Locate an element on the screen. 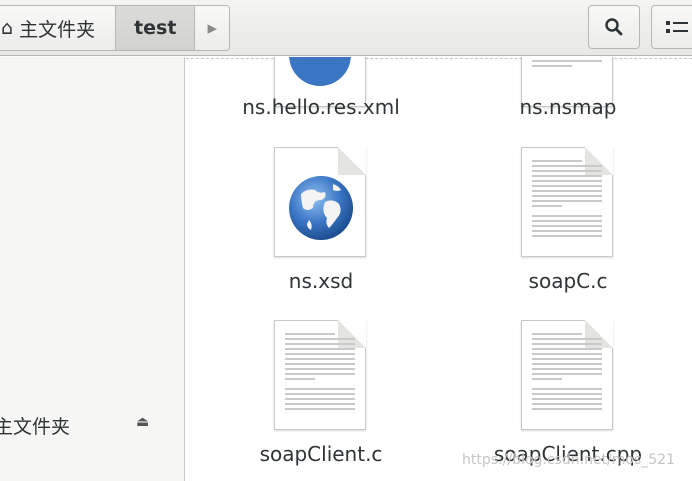  sidebar-item-label: 主文件夹 is located at coordinates (35, 427).